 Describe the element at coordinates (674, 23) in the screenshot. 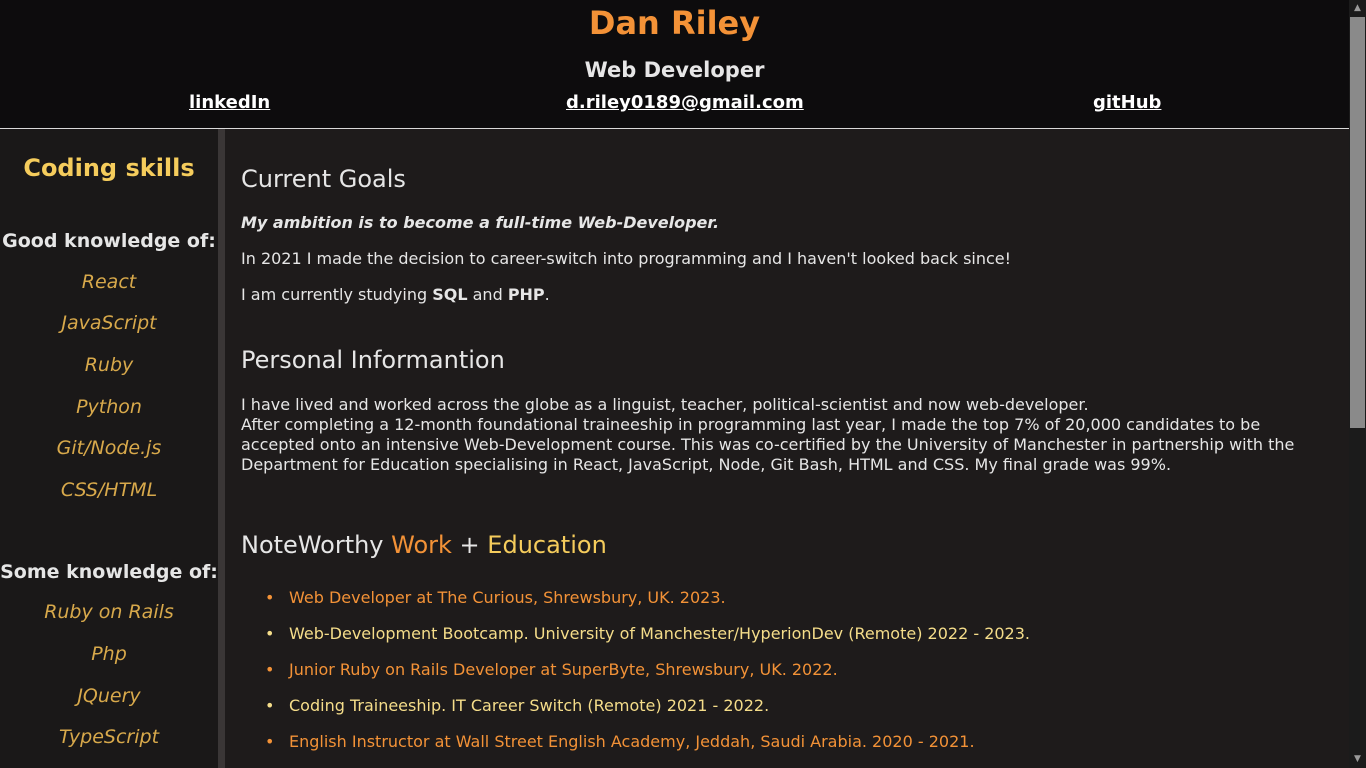

I see `page-title: Dan Riley` at that location.